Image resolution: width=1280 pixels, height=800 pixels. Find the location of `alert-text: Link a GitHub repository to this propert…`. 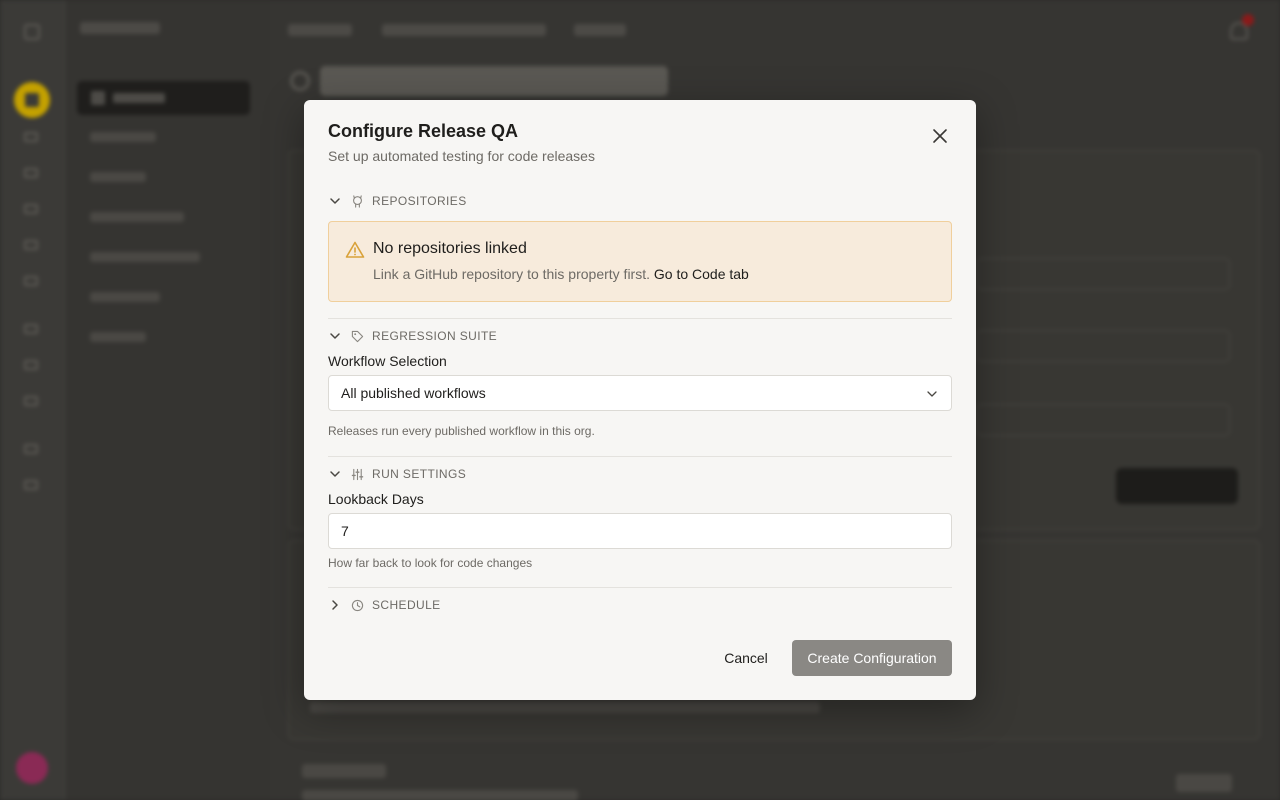

alert-text: Link a GitHub repository to this propert… is located at coordinates (561, 274).